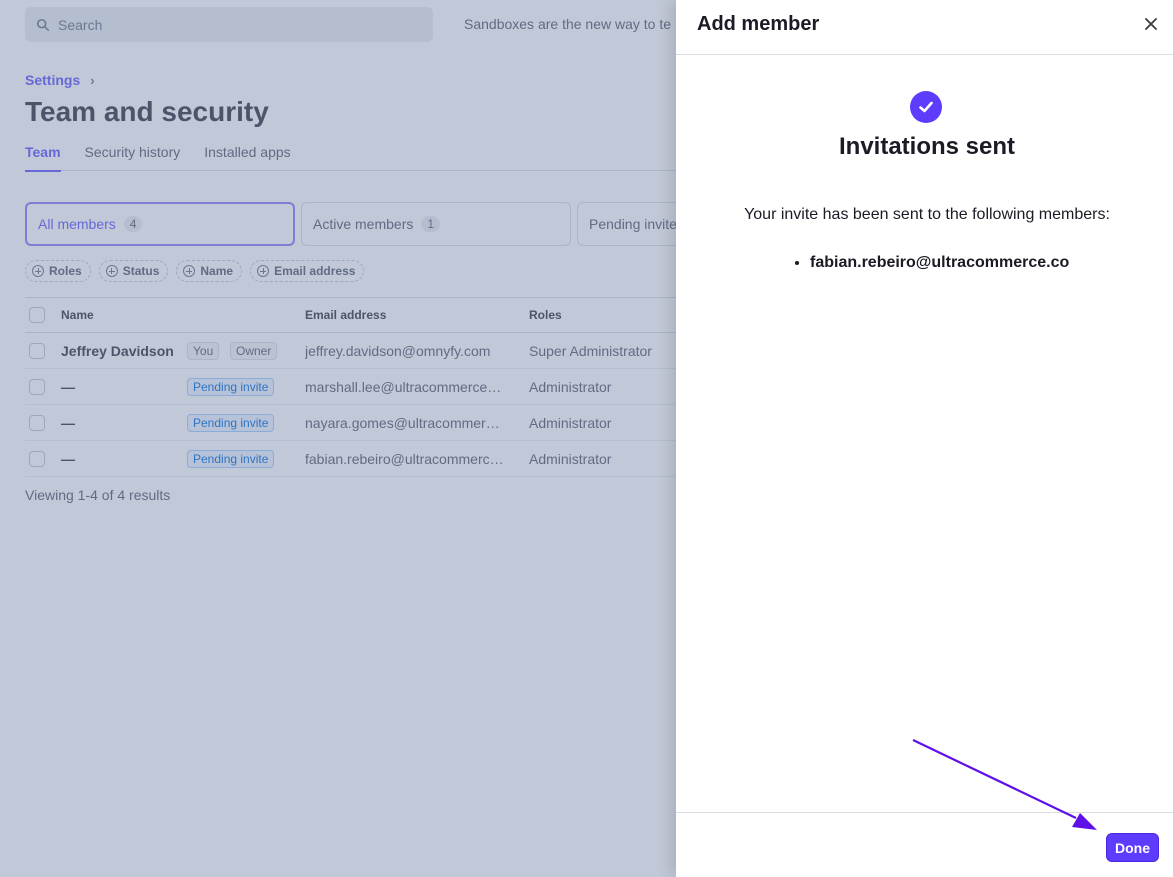 The height and width of the screenshot is (877, 1173). I want to click on drawer-footer: Done, so click(924, 844).